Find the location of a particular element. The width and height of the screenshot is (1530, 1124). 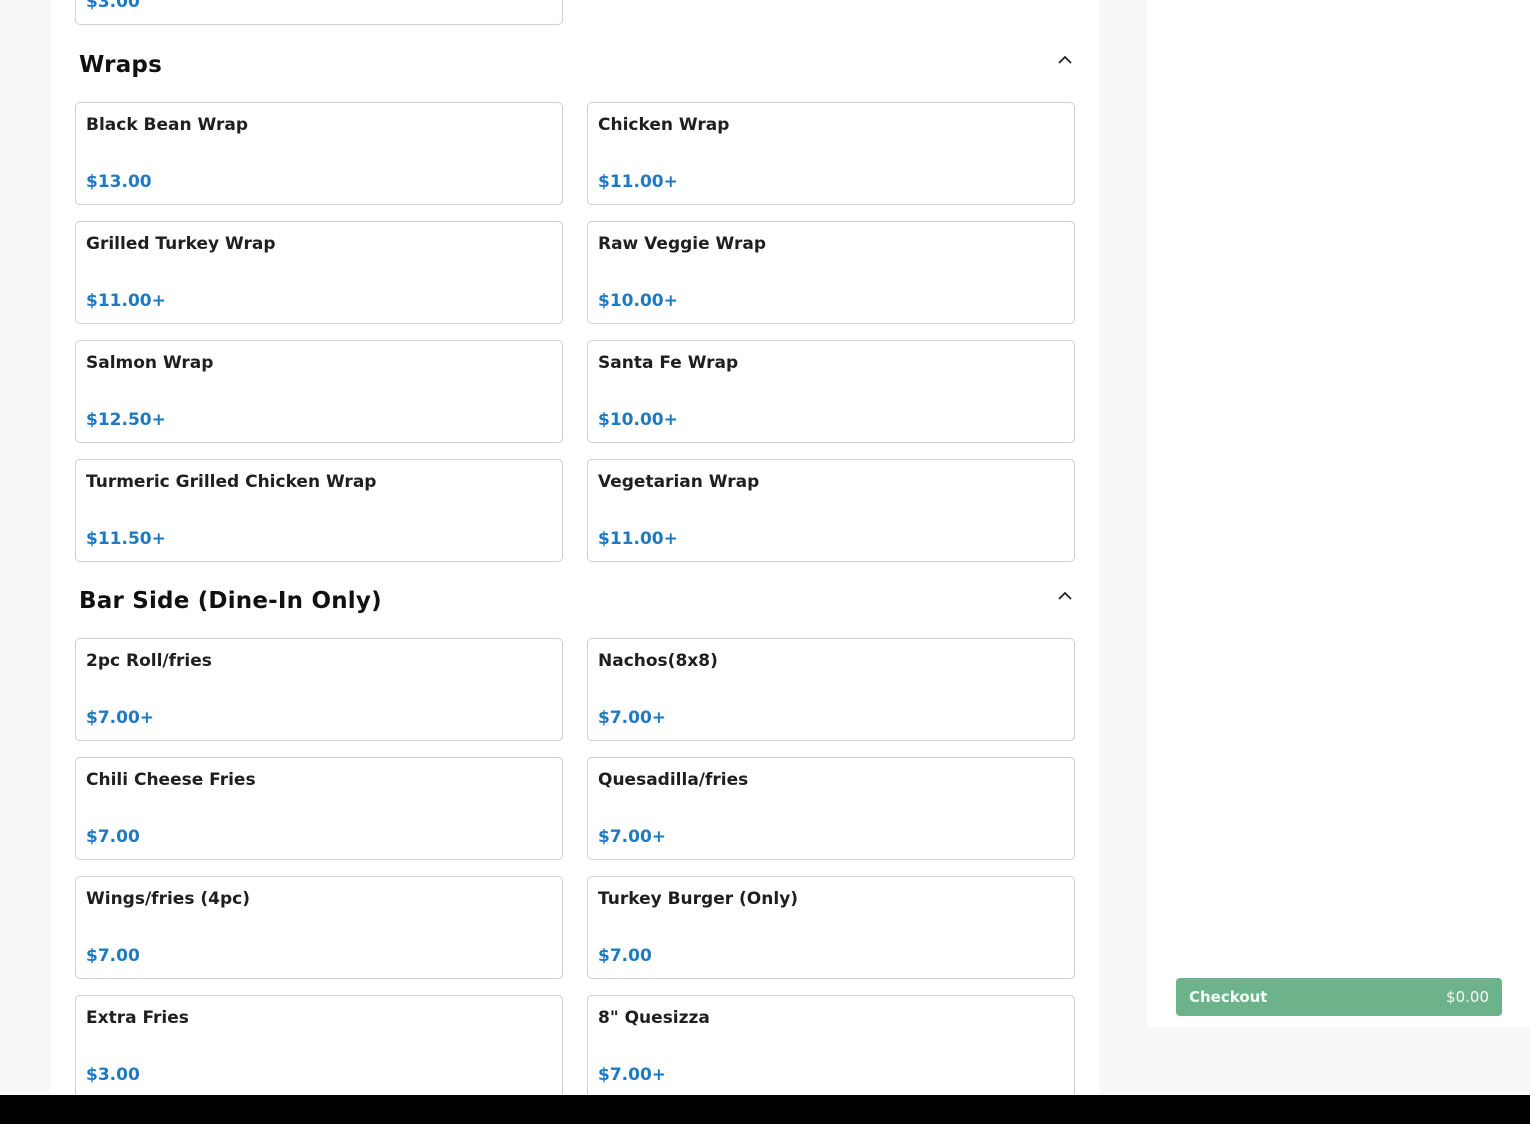

menu-item-card: Vegetarian Wrap $11.00+ is located at coordinates (831, 510).